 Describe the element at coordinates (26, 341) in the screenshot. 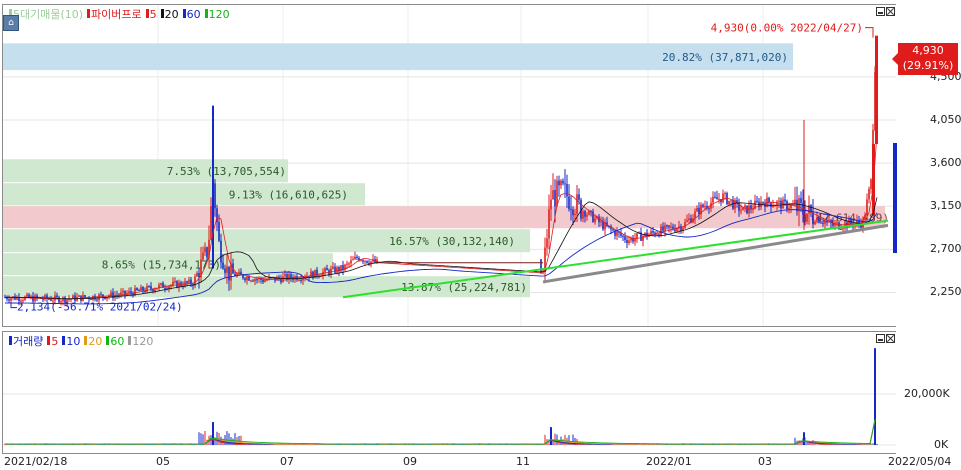

I see `volume-legend-item: 거래량` at that location.